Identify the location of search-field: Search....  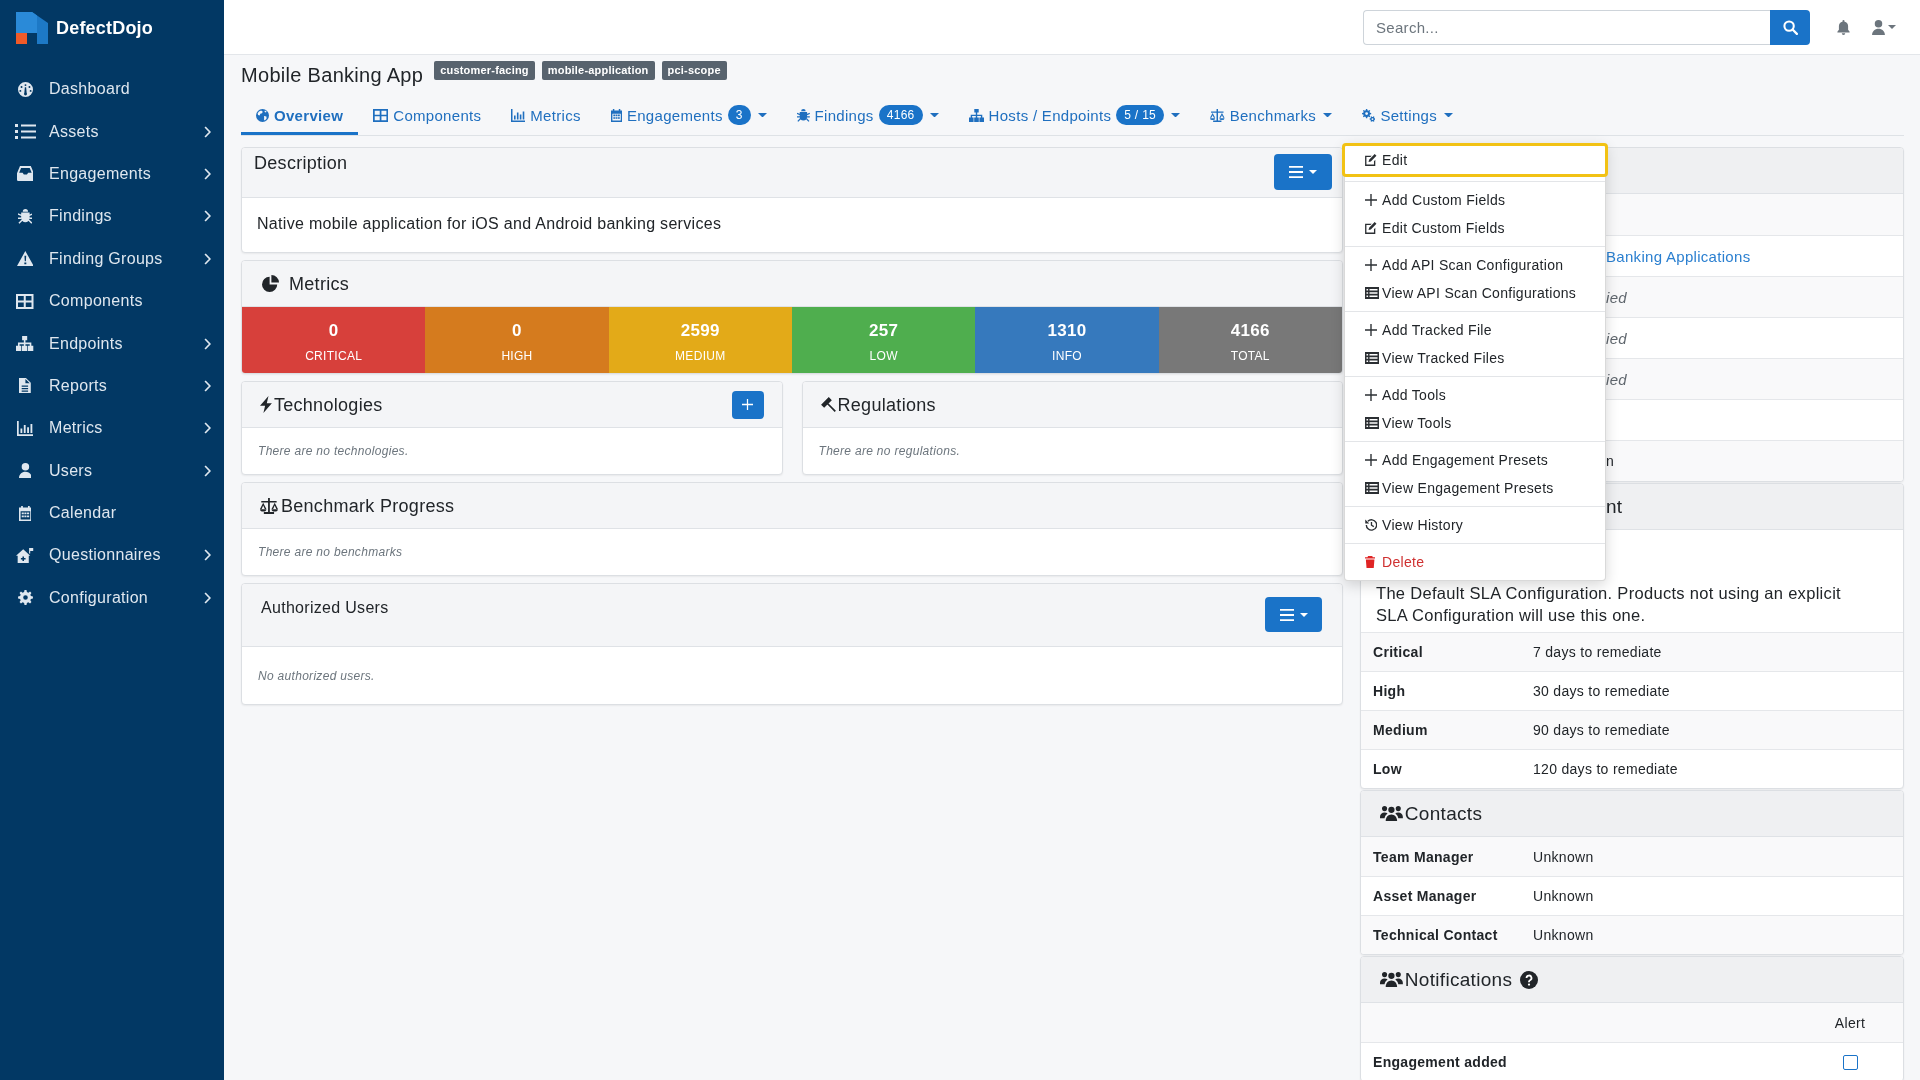
(1566, 27).